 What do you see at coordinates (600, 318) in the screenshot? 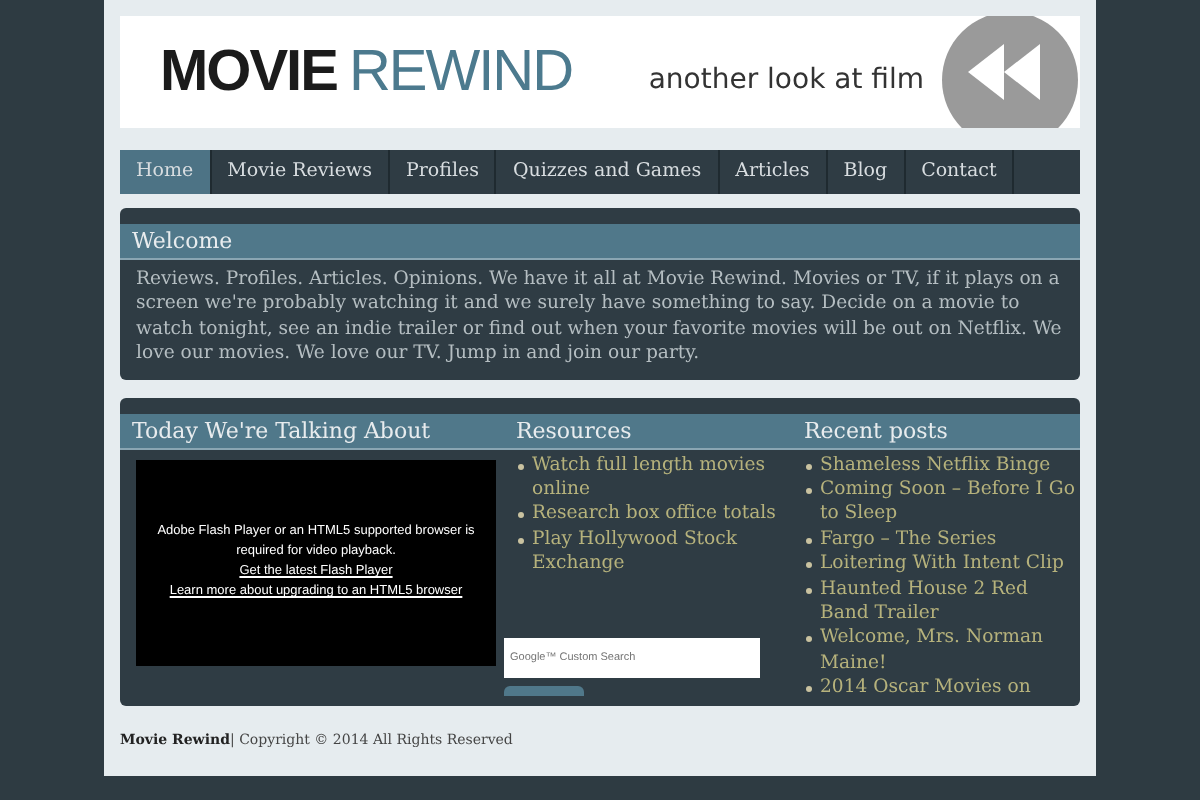
I see `welcome-text: Reviews. Profiles. Articles. Opinions. We have it all at Movie Rewind. Movies or TV, if it plays on a screen we're probably watching it and we surely have something to say. Decide on a movie to watch tonight, see an indie trailer or find out when your favorite movies will be out on Netflix. We love our movies. We love our TV. Jump in and join our party.` at bounding box center [600, 318].